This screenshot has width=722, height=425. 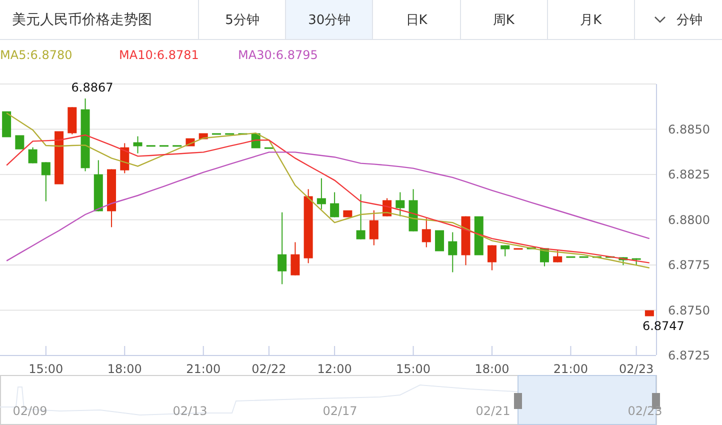 I want to click on legend-label: MA5:6.8780, so click(x=37, y=55).